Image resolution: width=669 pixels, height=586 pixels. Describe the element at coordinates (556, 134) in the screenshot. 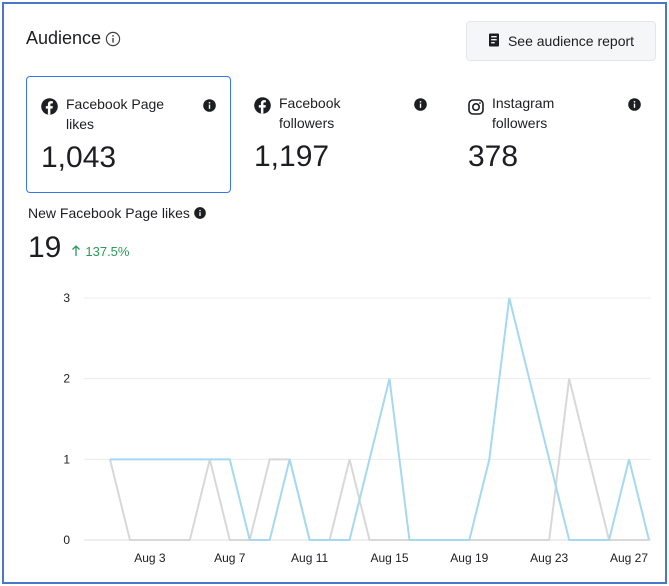

I see `metric-card-instagram-followers: Instagram followers 378` at that location.